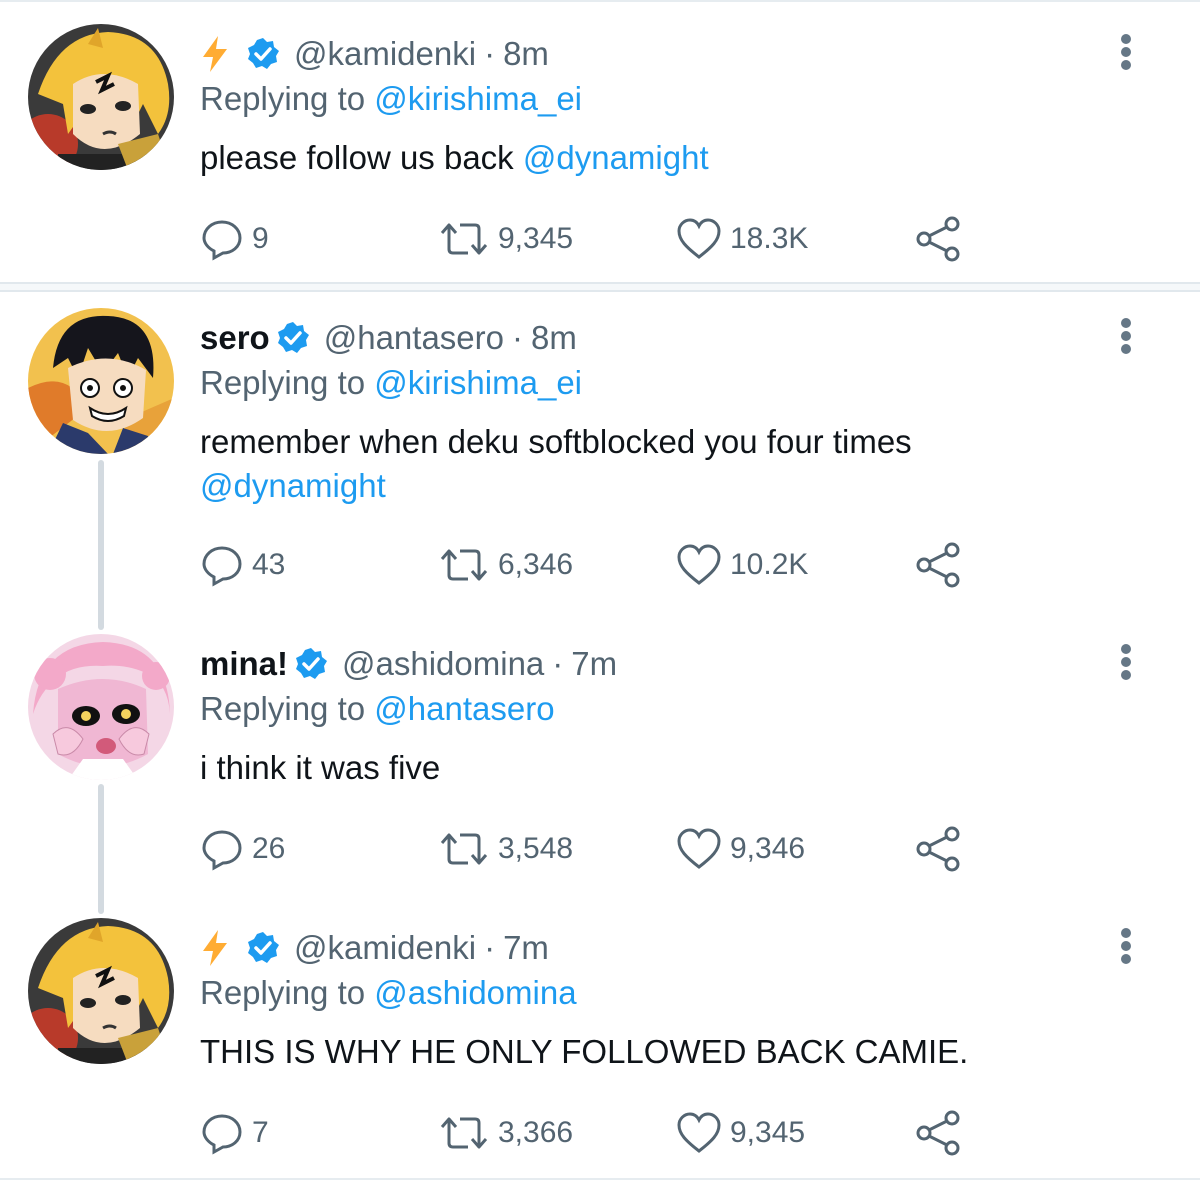  I want to click on tweet-header: @kamidenki · 8m, so click(374, 54).